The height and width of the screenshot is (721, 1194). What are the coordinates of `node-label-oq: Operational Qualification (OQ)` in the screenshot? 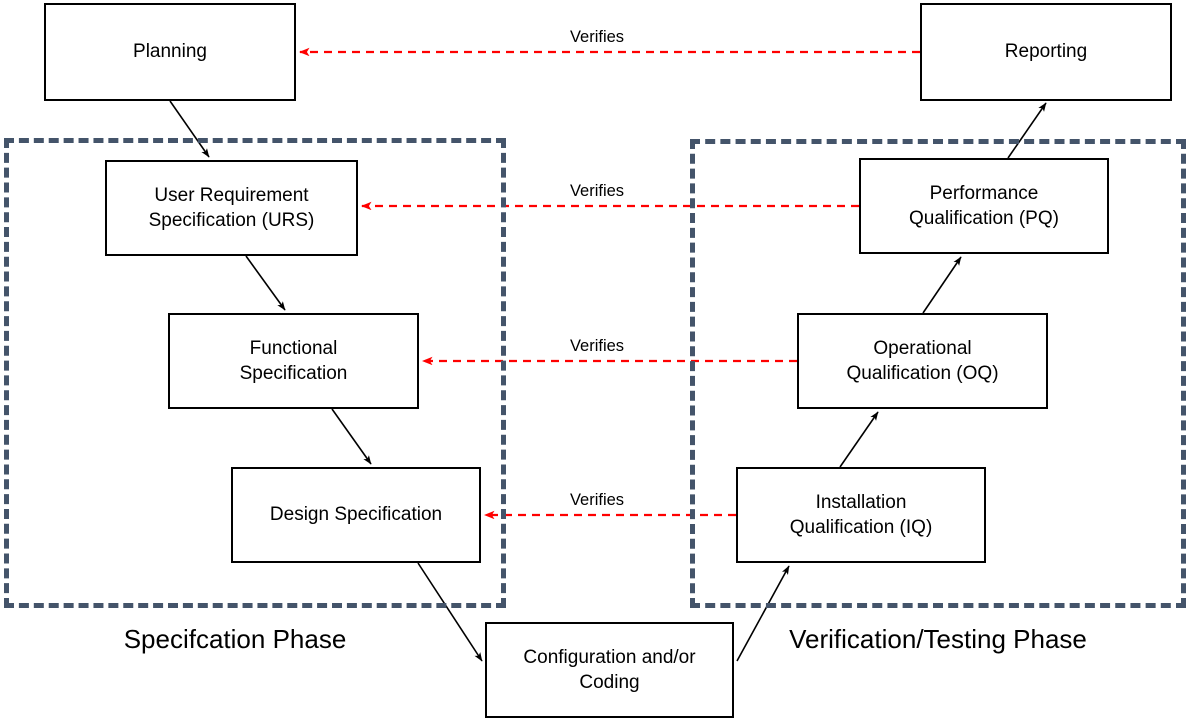 It's located at (922, 360).